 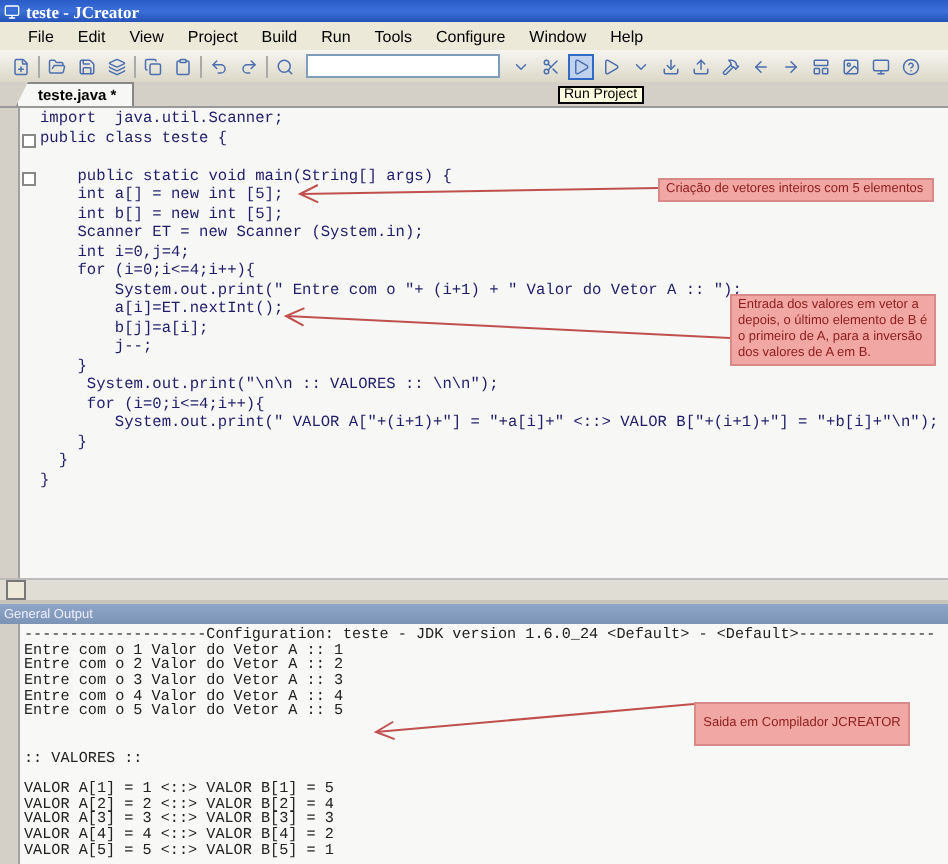 What do you see at coordinates (671, 66) in the screenshot?
I see `download-icon` at bounding box center [671, 66].